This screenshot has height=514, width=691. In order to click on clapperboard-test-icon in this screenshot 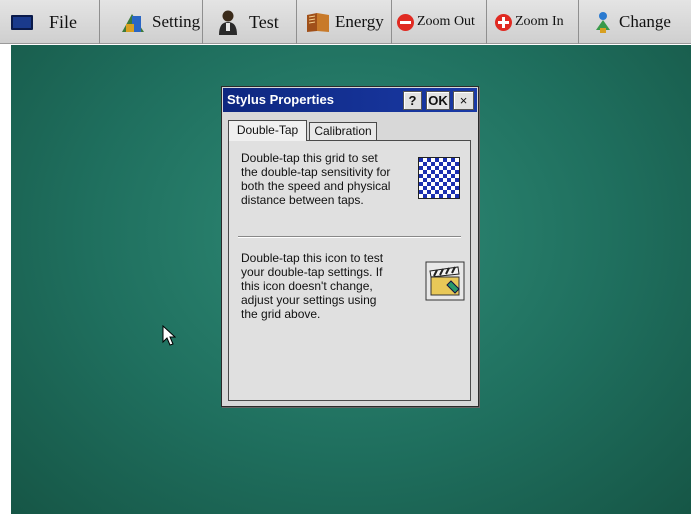, I will do `click(445, 281)`.